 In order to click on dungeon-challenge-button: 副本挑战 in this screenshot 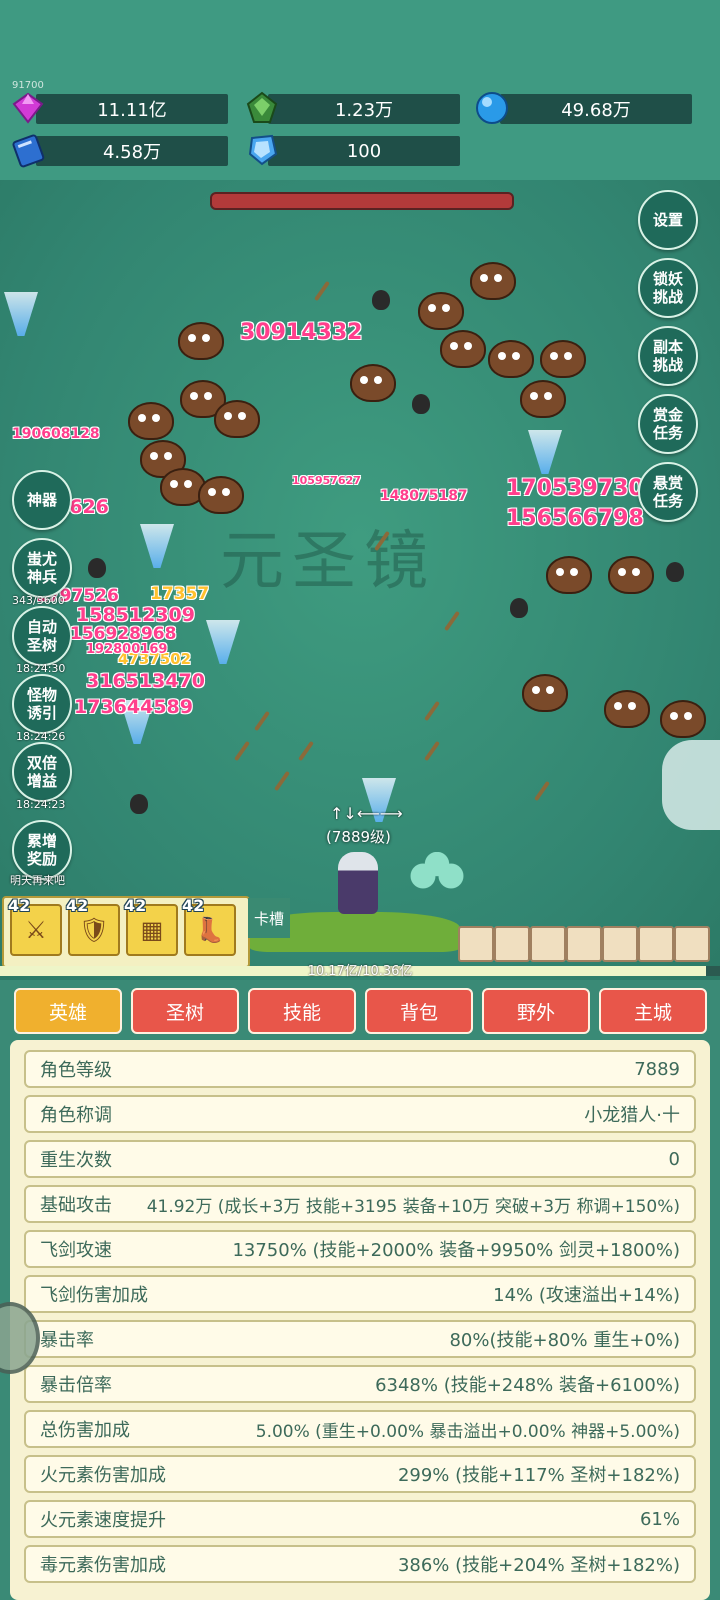, I will do `click(668, 356)`.